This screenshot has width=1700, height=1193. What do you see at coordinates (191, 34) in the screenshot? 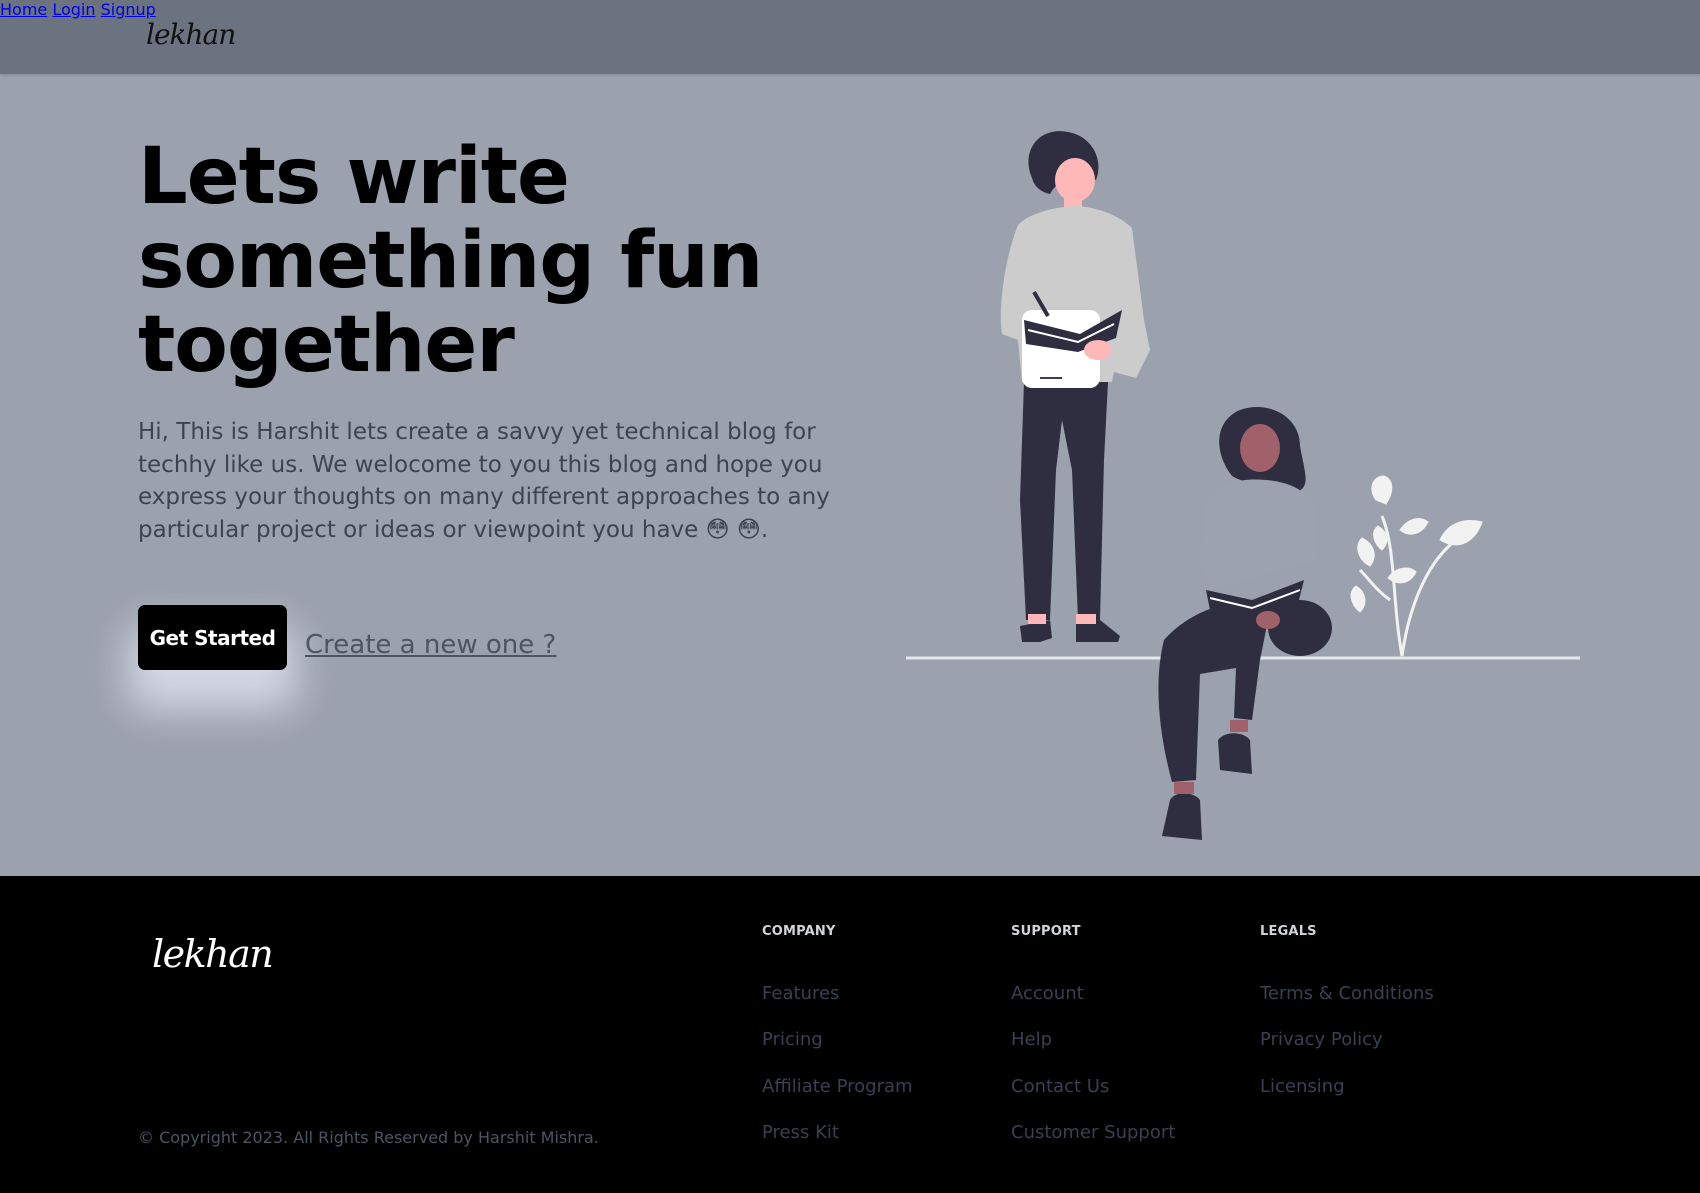
I see `brand-logo: lekhan` at bounding box center [191, 34].